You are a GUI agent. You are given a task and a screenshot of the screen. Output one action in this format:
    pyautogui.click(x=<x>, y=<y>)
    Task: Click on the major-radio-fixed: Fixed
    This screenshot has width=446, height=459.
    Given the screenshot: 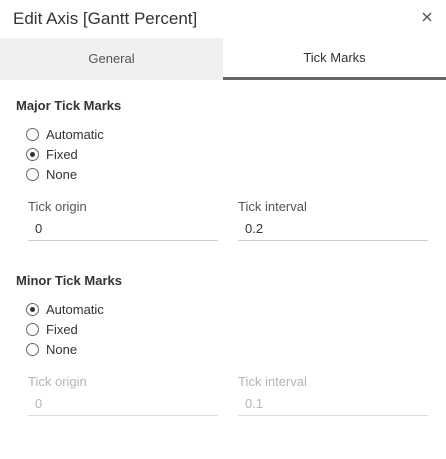 What is the action you would take?
    pyautogui.click(x=52, y=154)
    